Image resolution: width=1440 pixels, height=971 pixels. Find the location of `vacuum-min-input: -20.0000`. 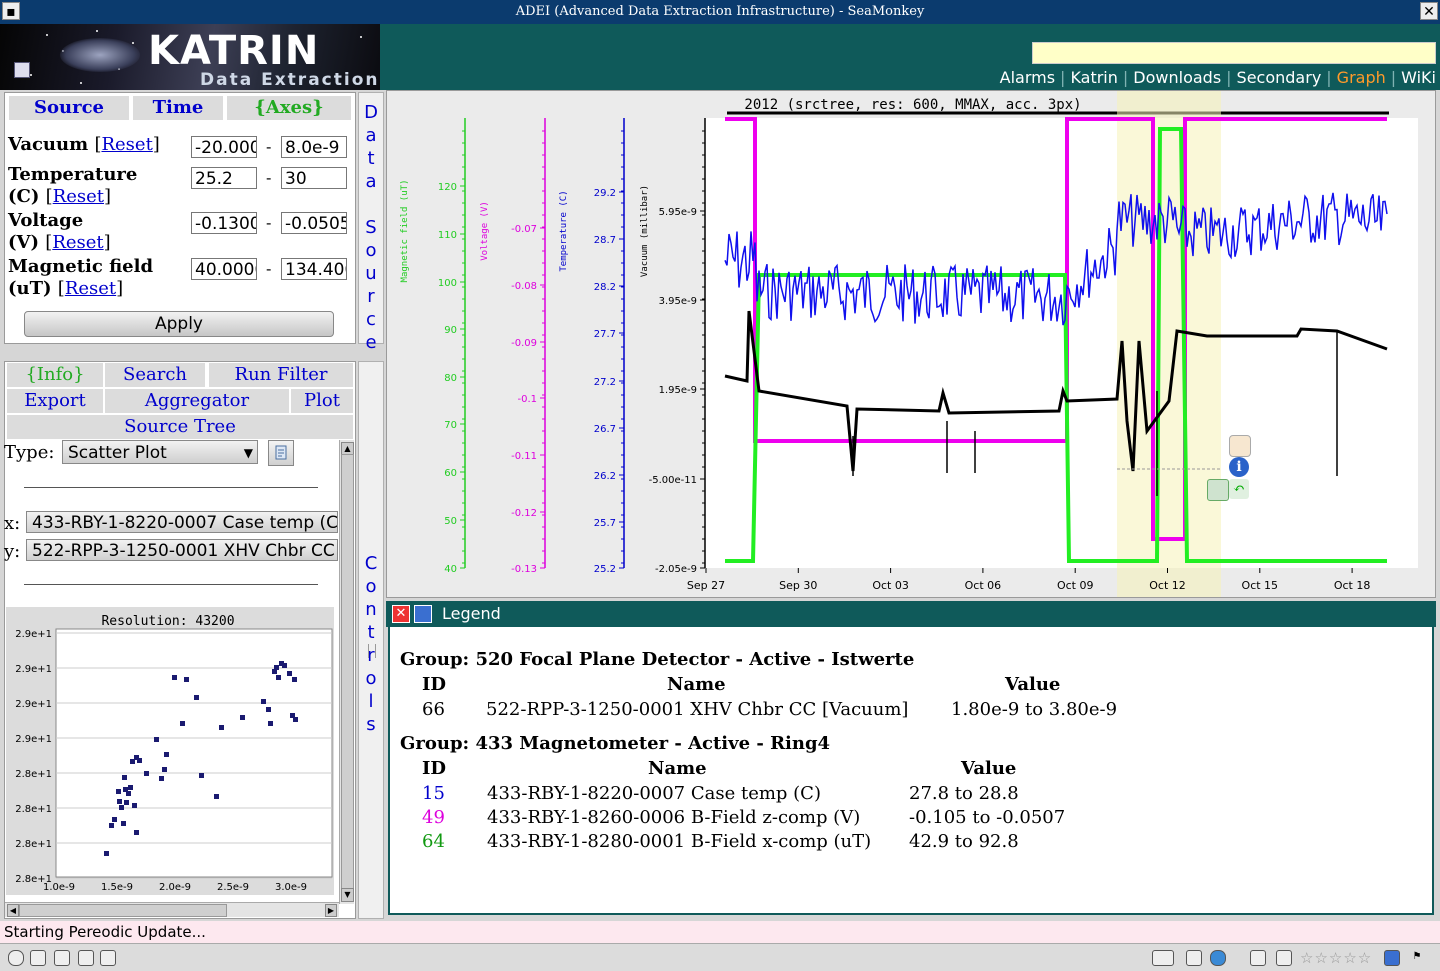

vacuum-min-input: -20.0000 is located at coordinates (224, 147).